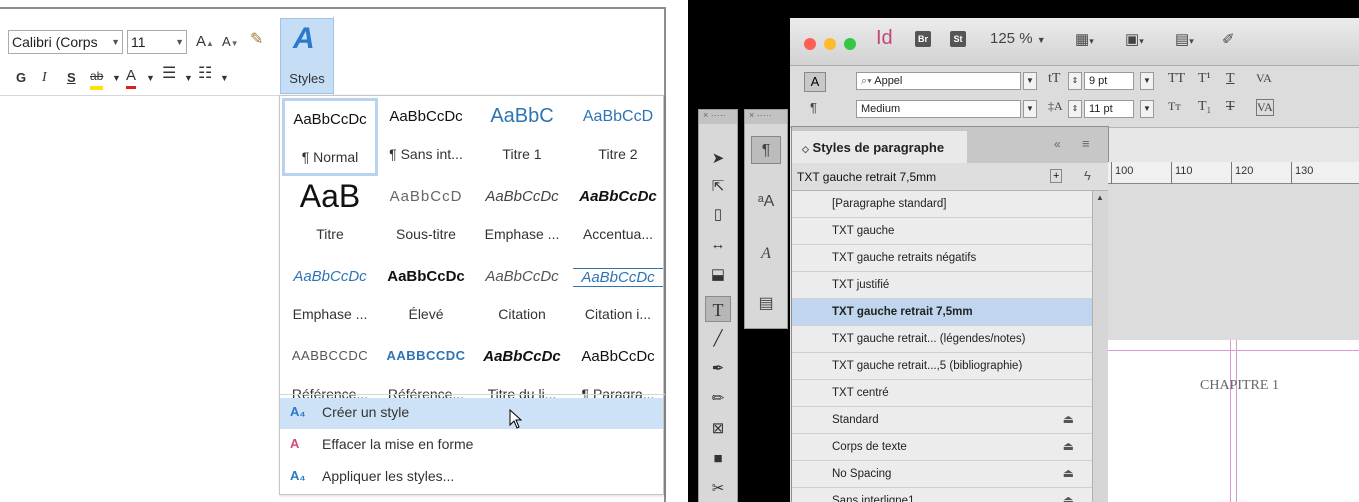  Describe the element at coordinates (718, 245) in the screenshot. I see `gap-tool-icon: ↔` at that location.